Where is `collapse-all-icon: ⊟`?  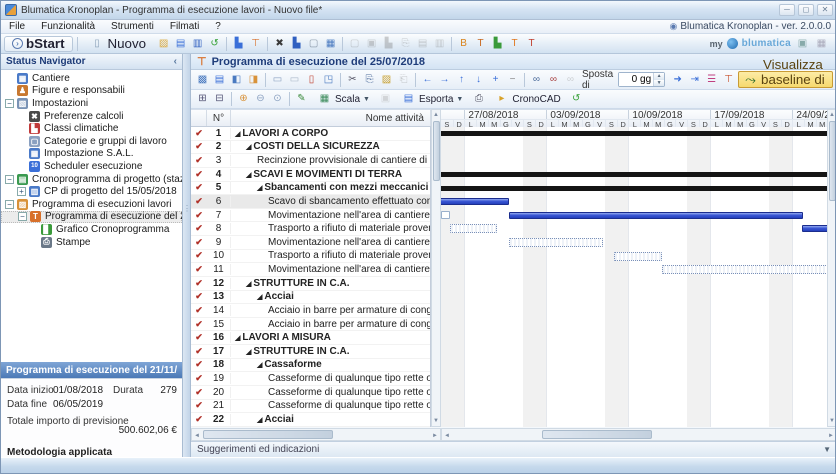 collapse-all-icon: ⊟ is located at coordinates (219, 99).